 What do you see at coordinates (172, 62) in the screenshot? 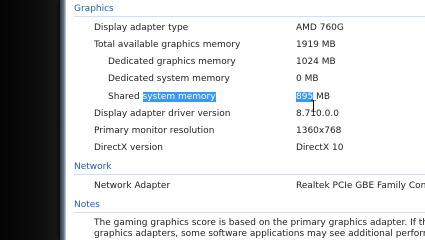
I see `row-label: Dedicated graphics memory` at bounding box center [172, 62].